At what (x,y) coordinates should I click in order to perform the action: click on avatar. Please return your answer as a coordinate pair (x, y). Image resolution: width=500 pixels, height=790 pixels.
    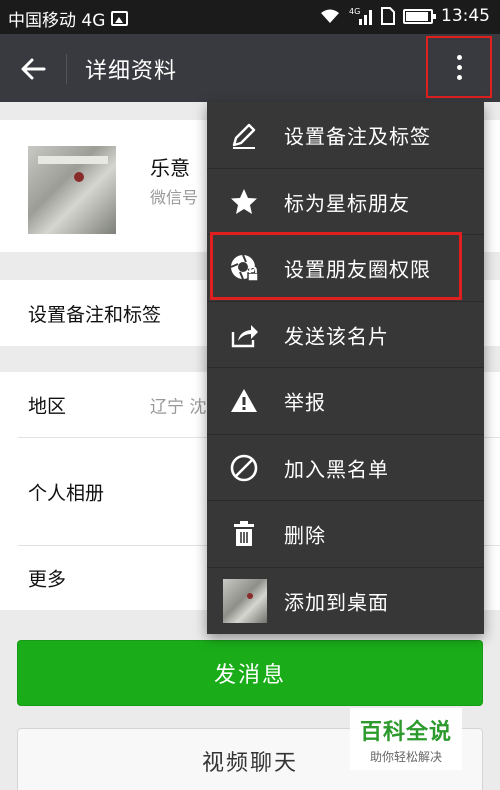
    Looking at the image, I should click on (72, 190).